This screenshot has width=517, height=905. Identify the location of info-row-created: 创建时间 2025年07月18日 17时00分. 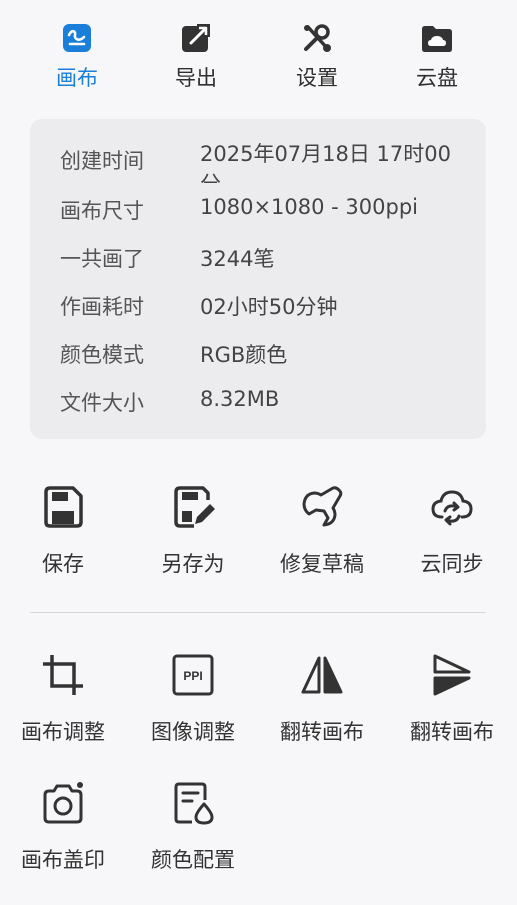
(258, 161).